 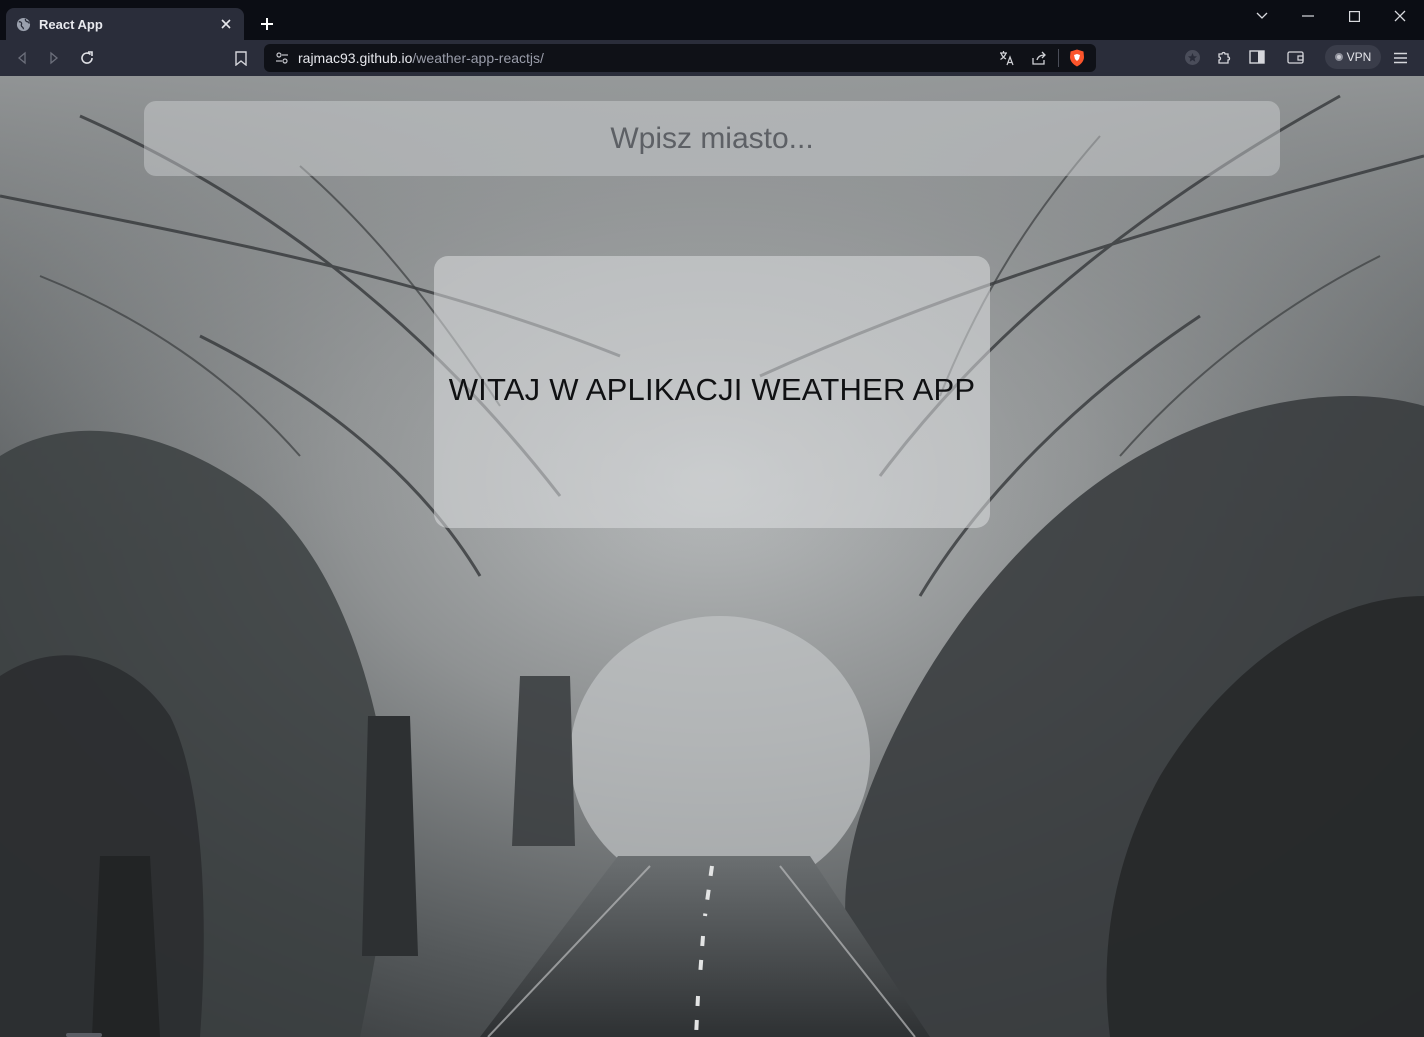 What do you see at coordinates (680, 58) in the screenshot?
I see `address-bar: rajmac93.github.io/weather-app-reactjs/` at bounding box center [680, 58].